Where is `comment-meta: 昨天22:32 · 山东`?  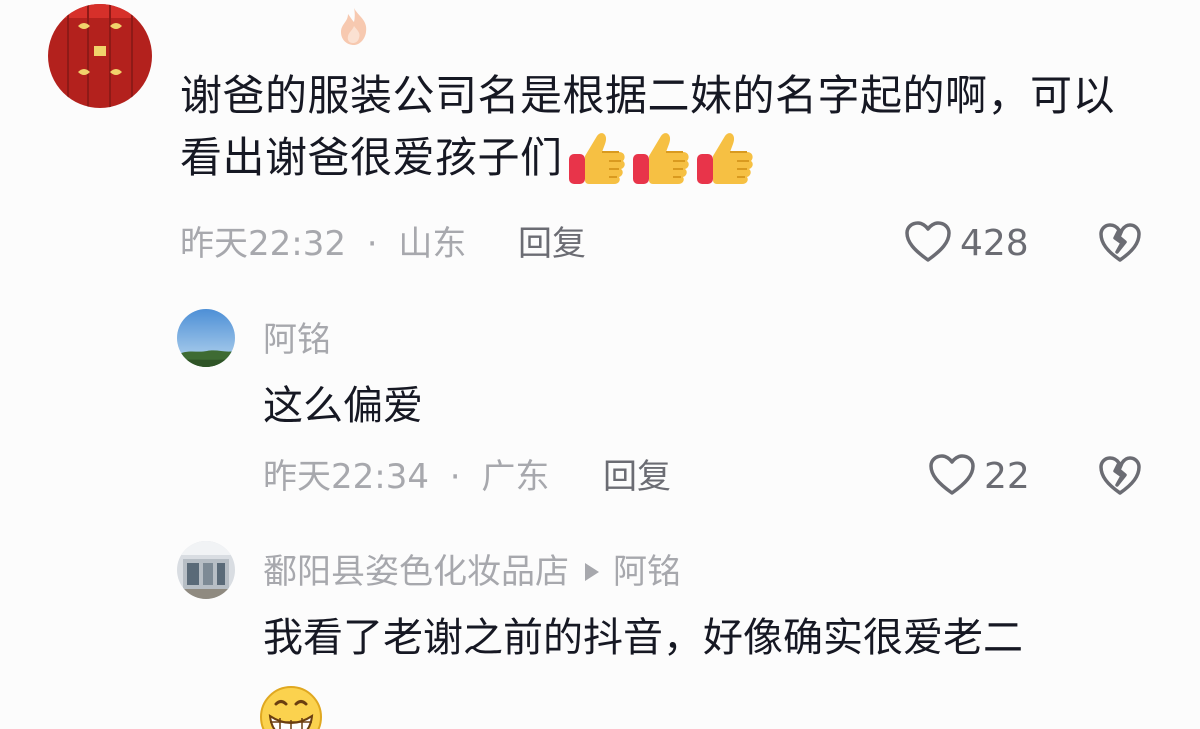 comment-meta: 昨天22:32 · 山东 is located at coordinates (323, 244).